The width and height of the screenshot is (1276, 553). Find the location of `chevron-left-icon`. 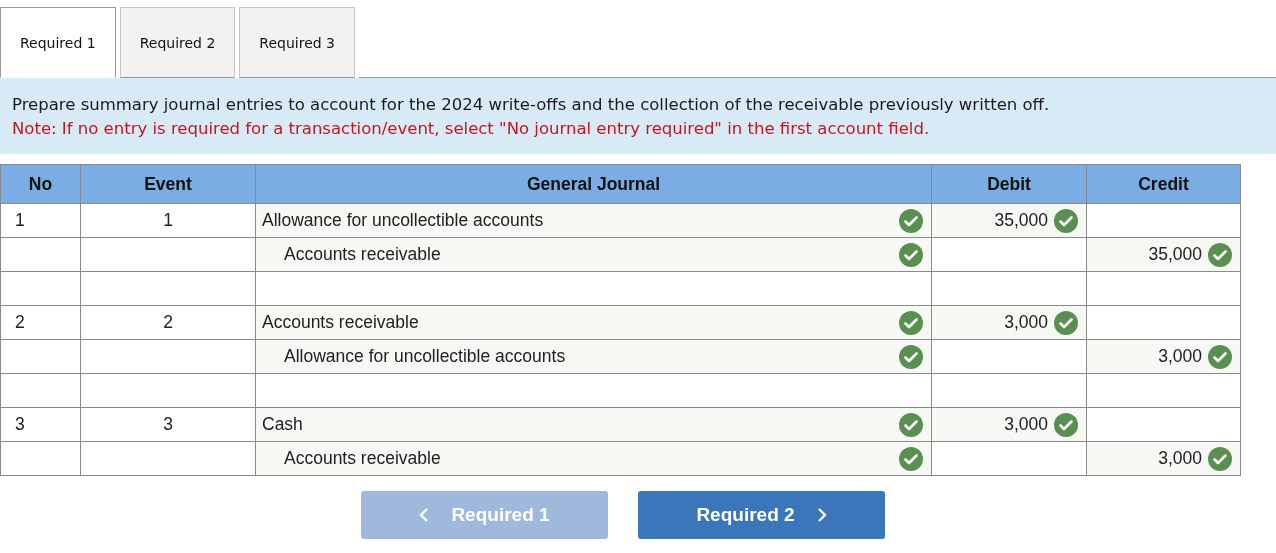

chevron-left-icon is located at coordinates (424, 515).